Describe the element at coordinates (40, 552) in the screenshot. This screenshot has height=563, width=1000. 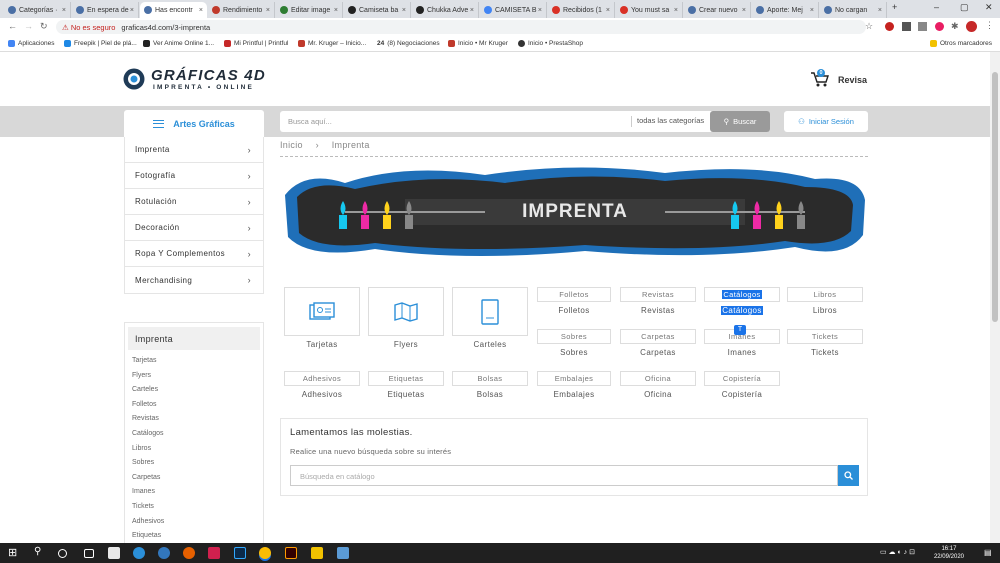
I see `search-icon: ⚲` at that location.